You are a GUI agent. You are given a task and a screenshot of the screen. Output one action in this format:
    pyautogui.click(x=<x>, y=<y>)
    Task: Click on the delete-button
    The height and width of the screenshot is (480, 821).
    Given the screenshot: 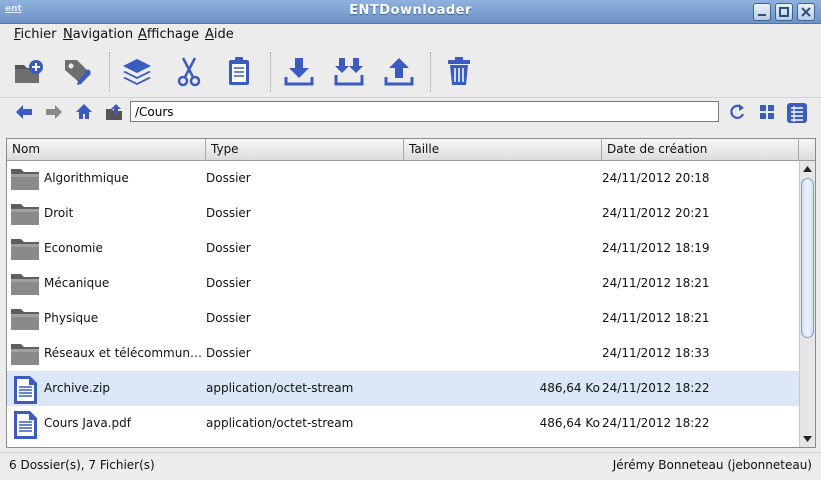 What is the action you would take?
    pyautogui.click(x=459, y=71)
    